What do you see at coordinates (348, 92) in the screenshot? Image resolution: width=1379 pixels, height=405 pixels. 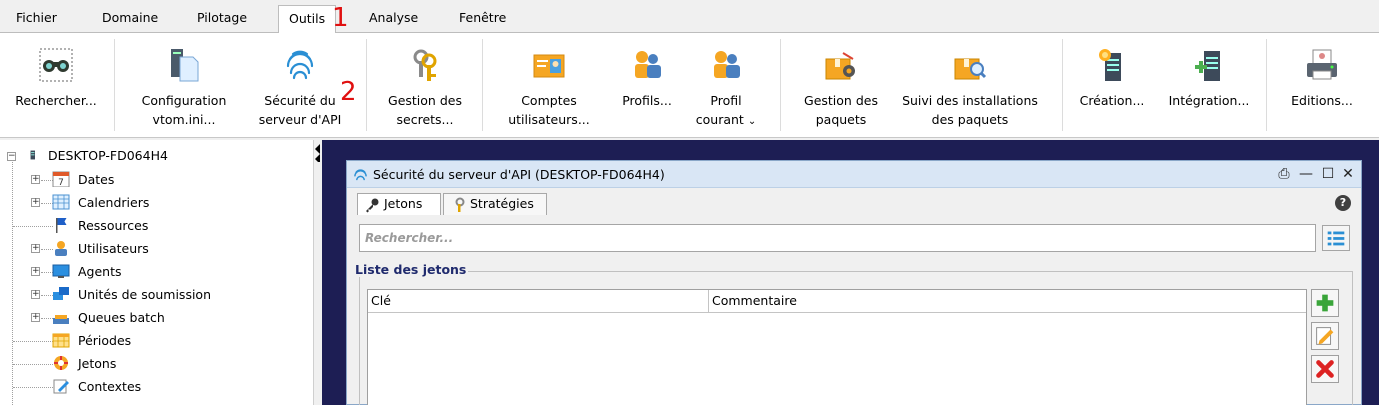 I see `annotation-2: 2` at bounding box center [348, 92].